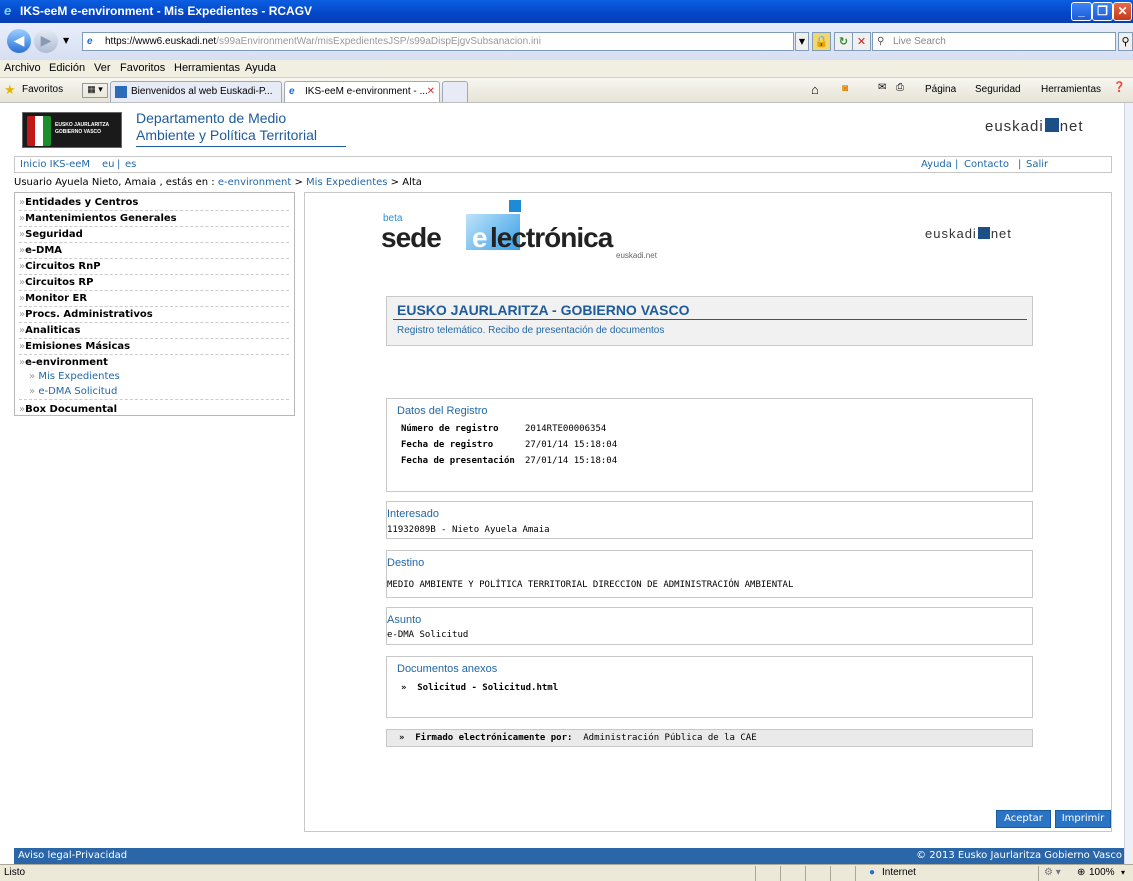 This screenshot has height=881, width=1133. What do you see at coordinates (450, 429) in the screenshot?
I see `numero-registro-label: Número de registro` at bounding box center [450, 429].